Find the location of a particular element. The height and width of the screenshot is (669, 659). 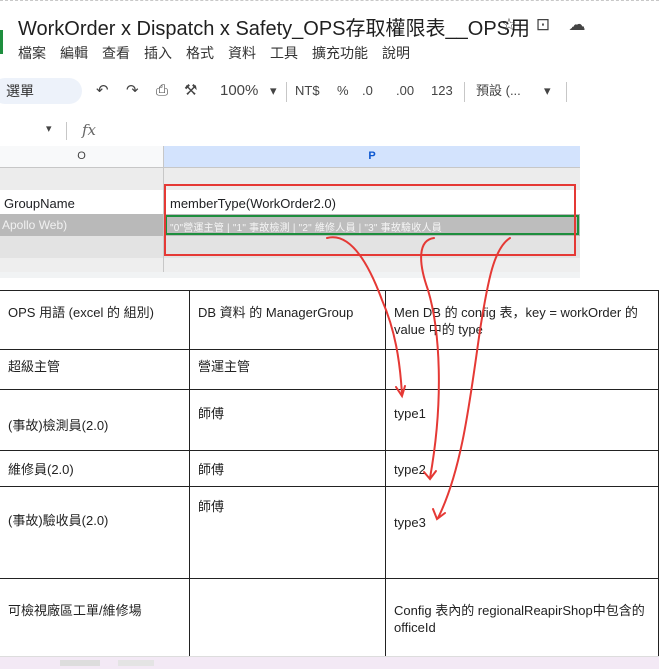

arrow-type3 is located at coordinates (474, 378).